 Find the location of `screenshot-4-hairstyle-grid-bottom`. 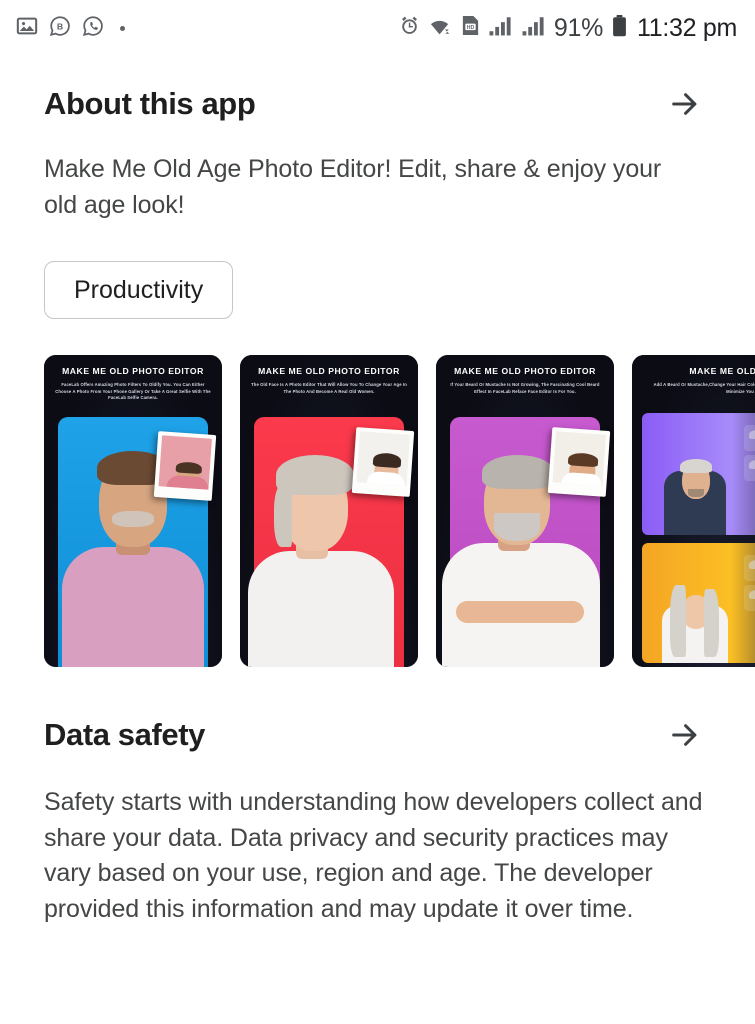

screenshot-4-hairstyle-grid-bottom is located at coordinates (749, 583).